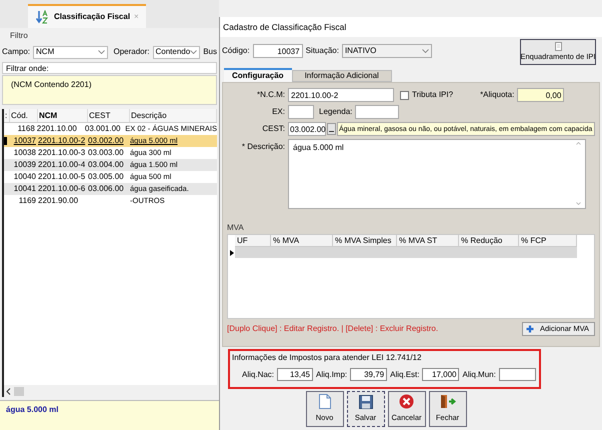 The height and width of the screenshot is (430, 602). I want to click on code-label: Código:, so click(236, 51).